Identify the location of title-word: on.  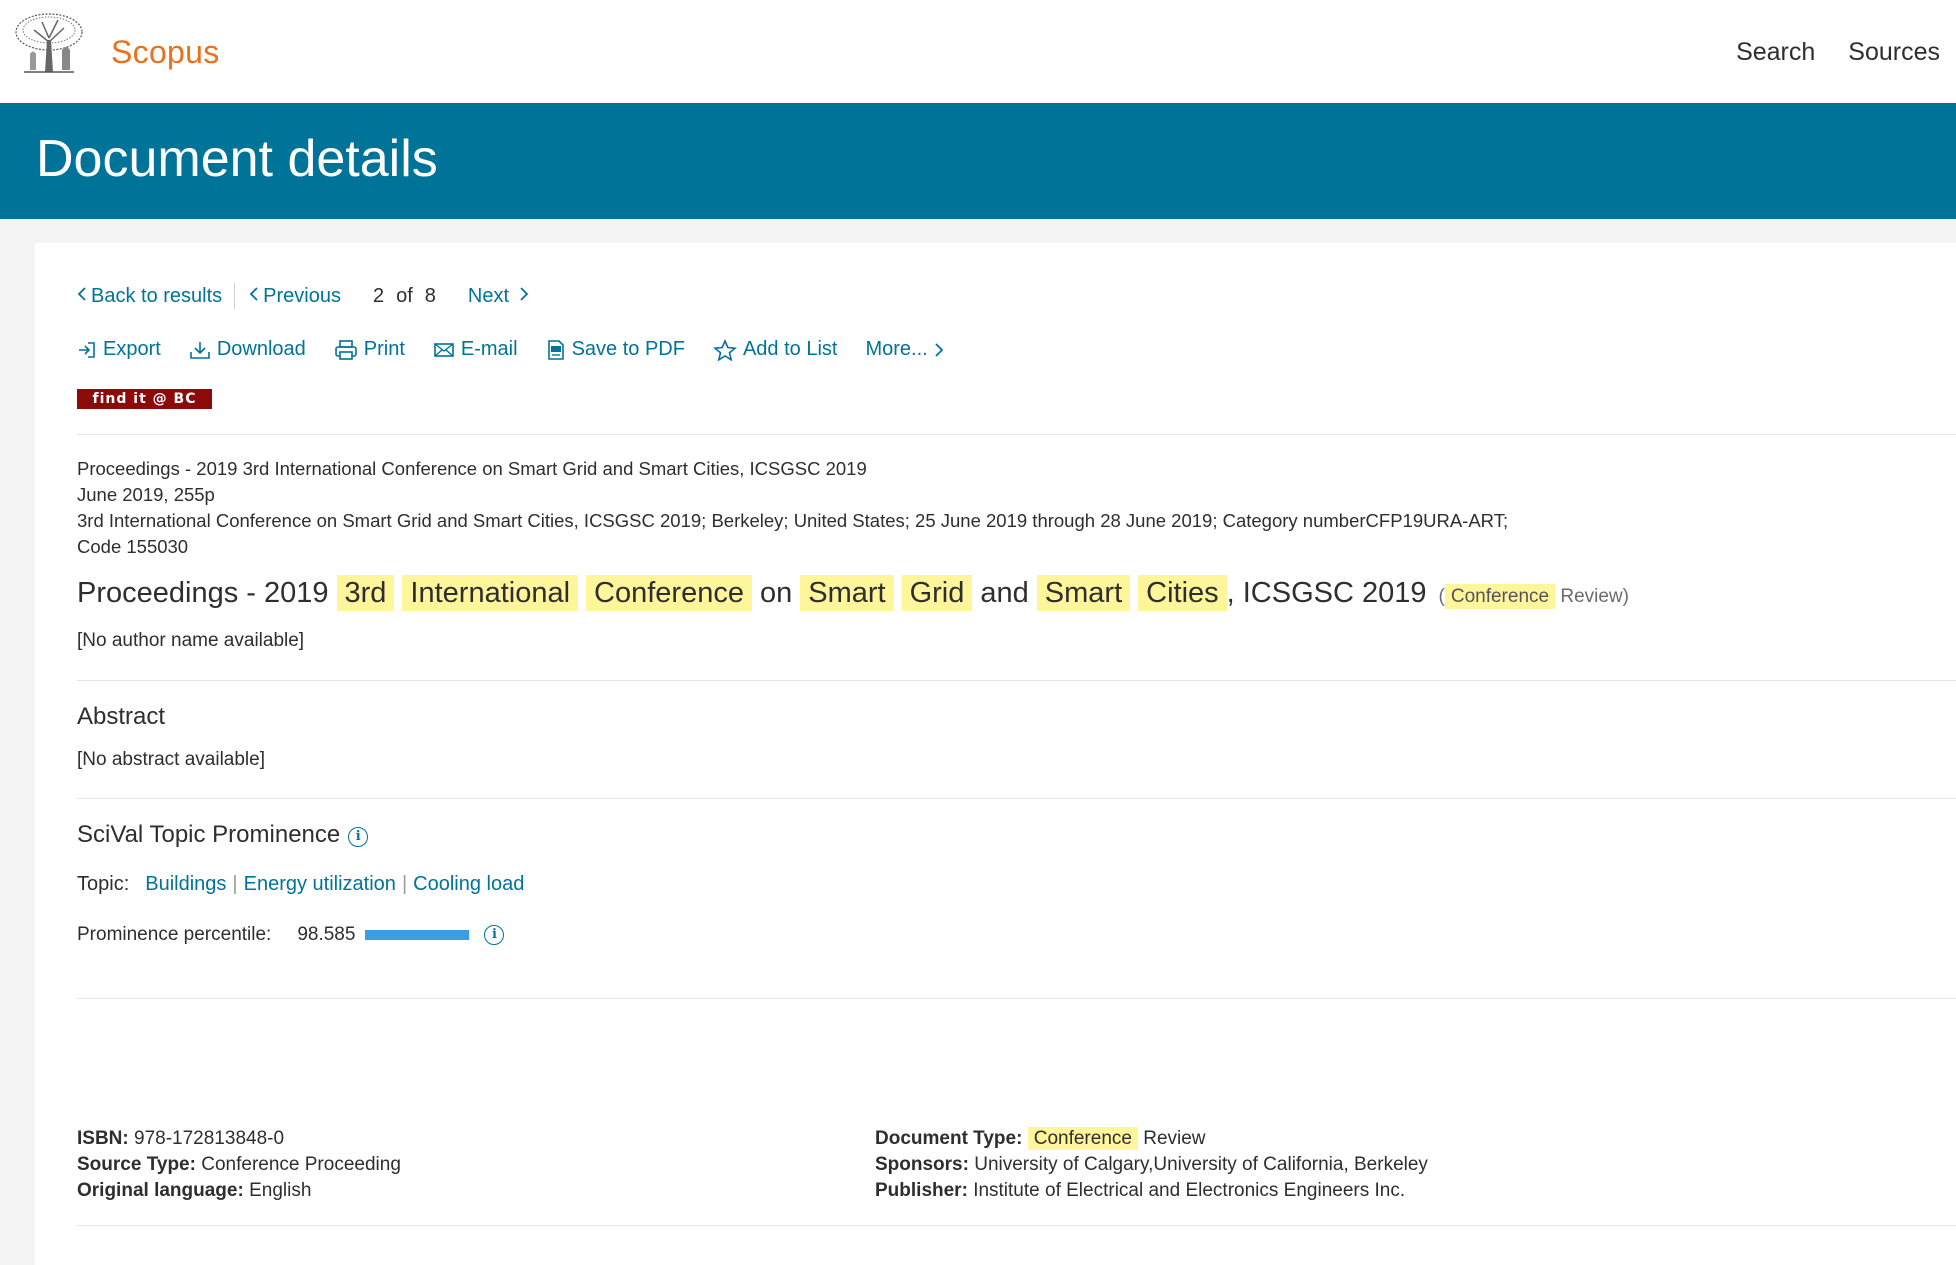
(776, 593).